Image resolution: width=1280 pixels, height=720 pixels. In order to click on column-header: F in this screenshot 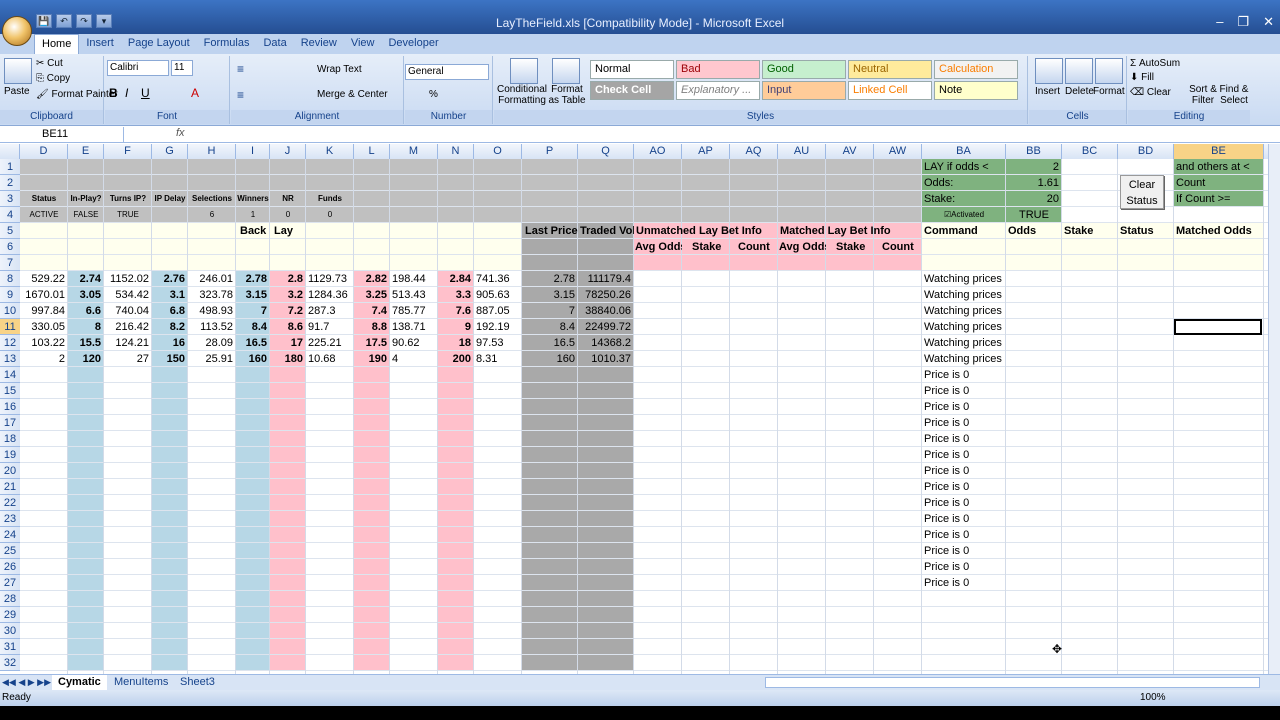, I will do `click(128, 151)`.